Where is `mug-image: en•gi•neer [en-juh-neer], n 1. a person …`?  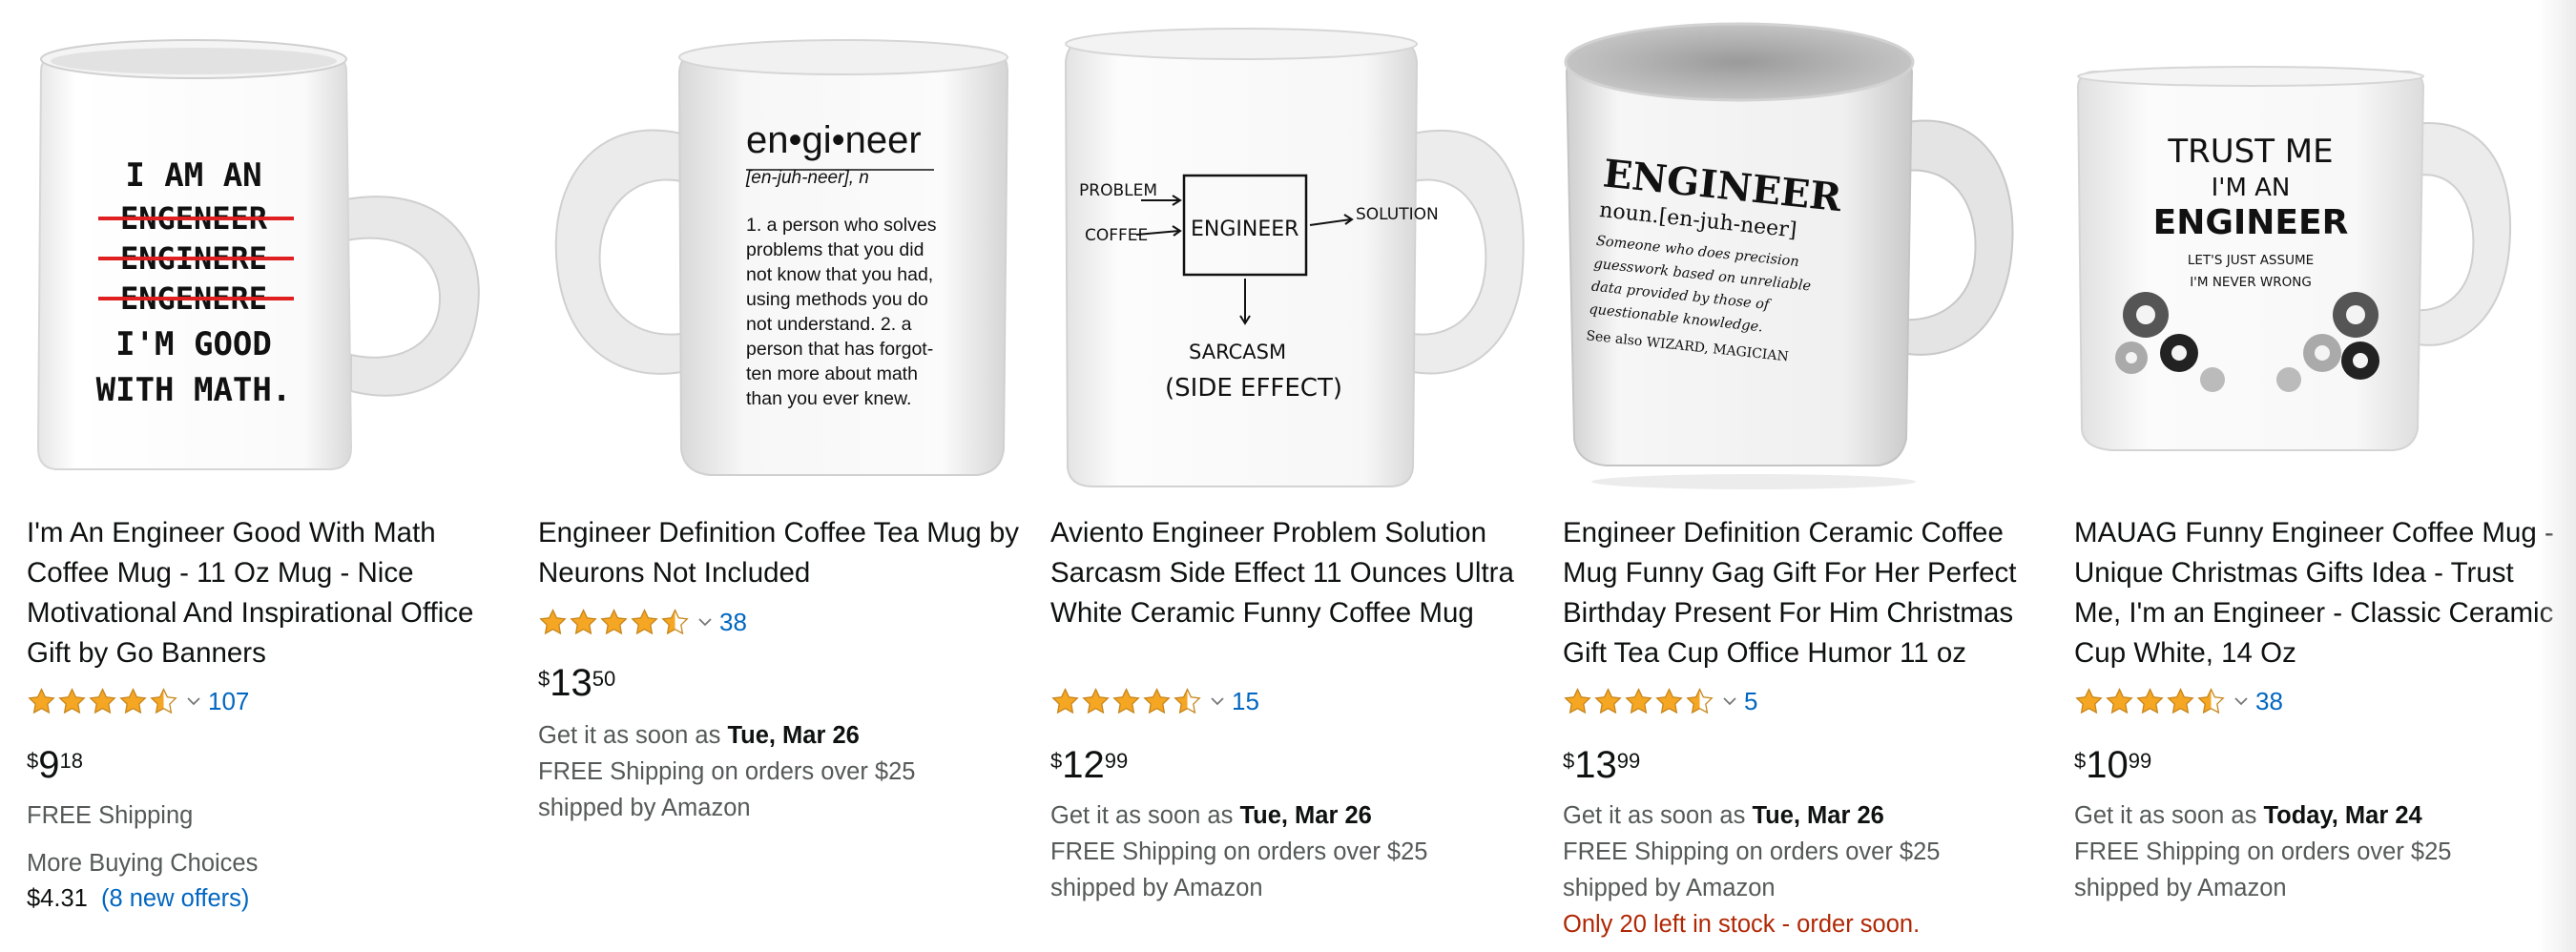
mug-image: en•gi•neer [en-juh-neer], n 1. a person … is located at coordinates (781, 257).